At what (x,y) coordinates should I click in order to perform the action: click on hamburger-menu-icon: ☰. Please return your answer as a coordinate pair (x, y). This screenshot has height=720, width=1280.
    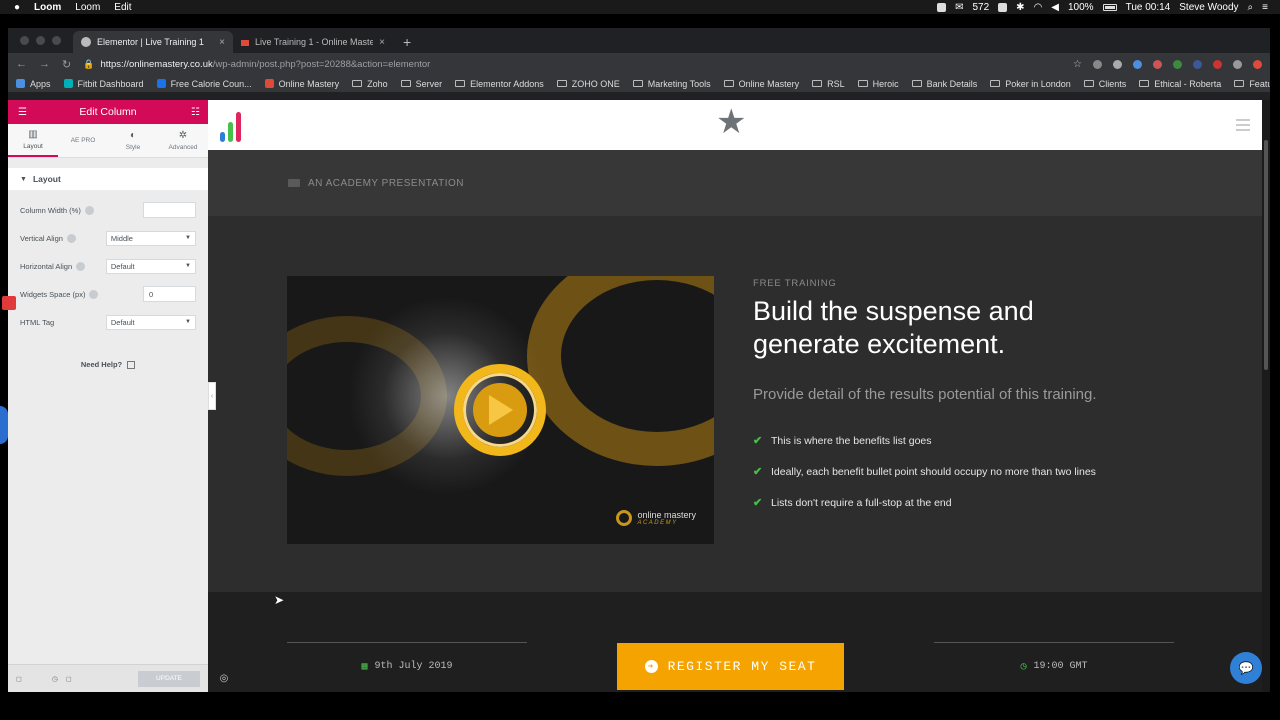
    Looking at the image, I should click on (22, 112).